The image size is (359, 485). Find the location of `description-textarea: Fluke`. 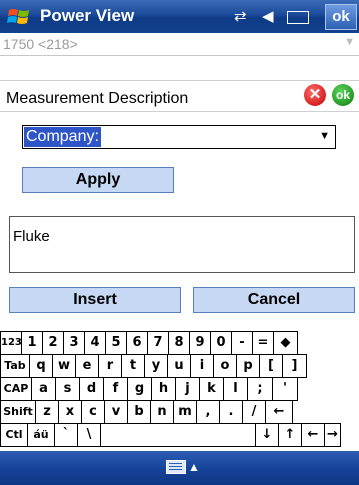

description-textarea: Fluke is located at coordinates (182, 244).